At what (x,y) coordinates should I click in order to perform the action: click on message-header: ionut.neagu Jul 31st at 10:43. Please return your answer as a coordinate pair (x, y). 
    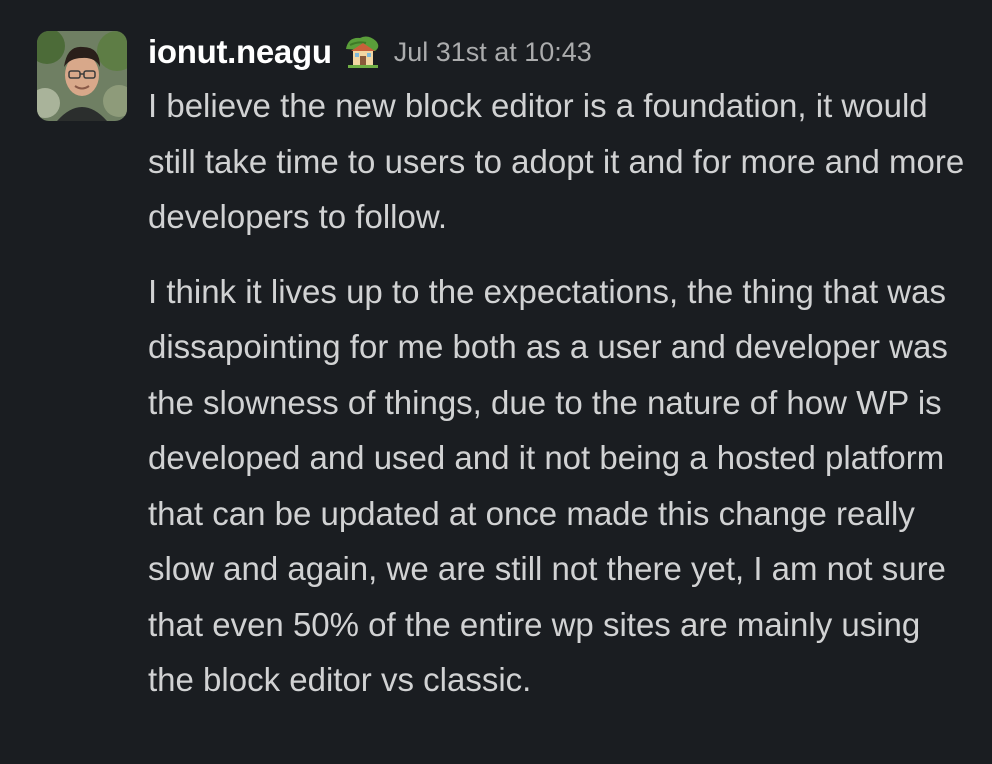
    Looking at the image, I should click on (558, 52).